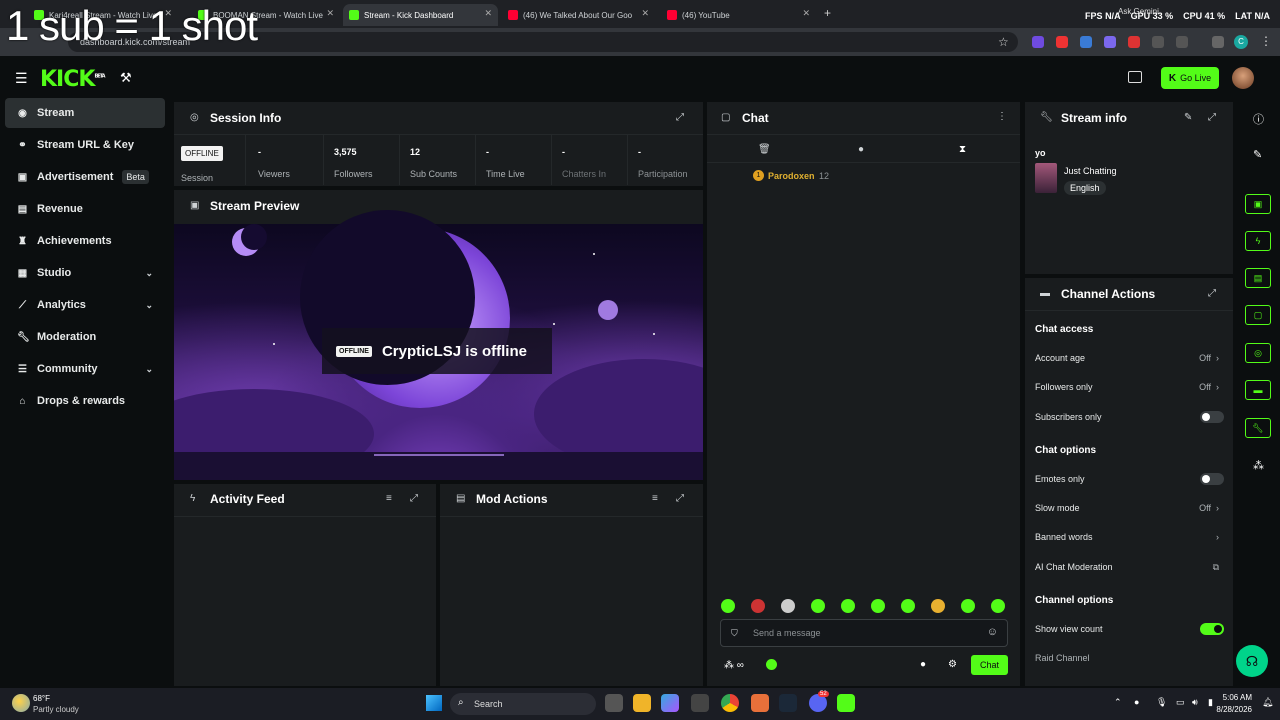 The width and height of the screenshot is (1280, 720). What do you see at coordinates (1130, 508) in the screenshot?
I see `slow-mode-row: Slow mode Off ›` at bounding box center [1130, 508].